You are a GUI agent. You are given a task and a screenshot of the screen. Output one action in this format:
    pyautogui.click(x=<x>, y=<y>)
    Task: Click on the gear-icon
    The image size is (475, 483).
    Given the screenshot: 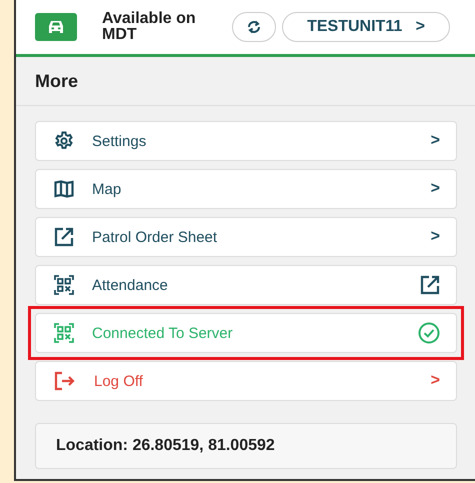 What is the action you would take?
    pyautogui.click(x=64, y=141)
    